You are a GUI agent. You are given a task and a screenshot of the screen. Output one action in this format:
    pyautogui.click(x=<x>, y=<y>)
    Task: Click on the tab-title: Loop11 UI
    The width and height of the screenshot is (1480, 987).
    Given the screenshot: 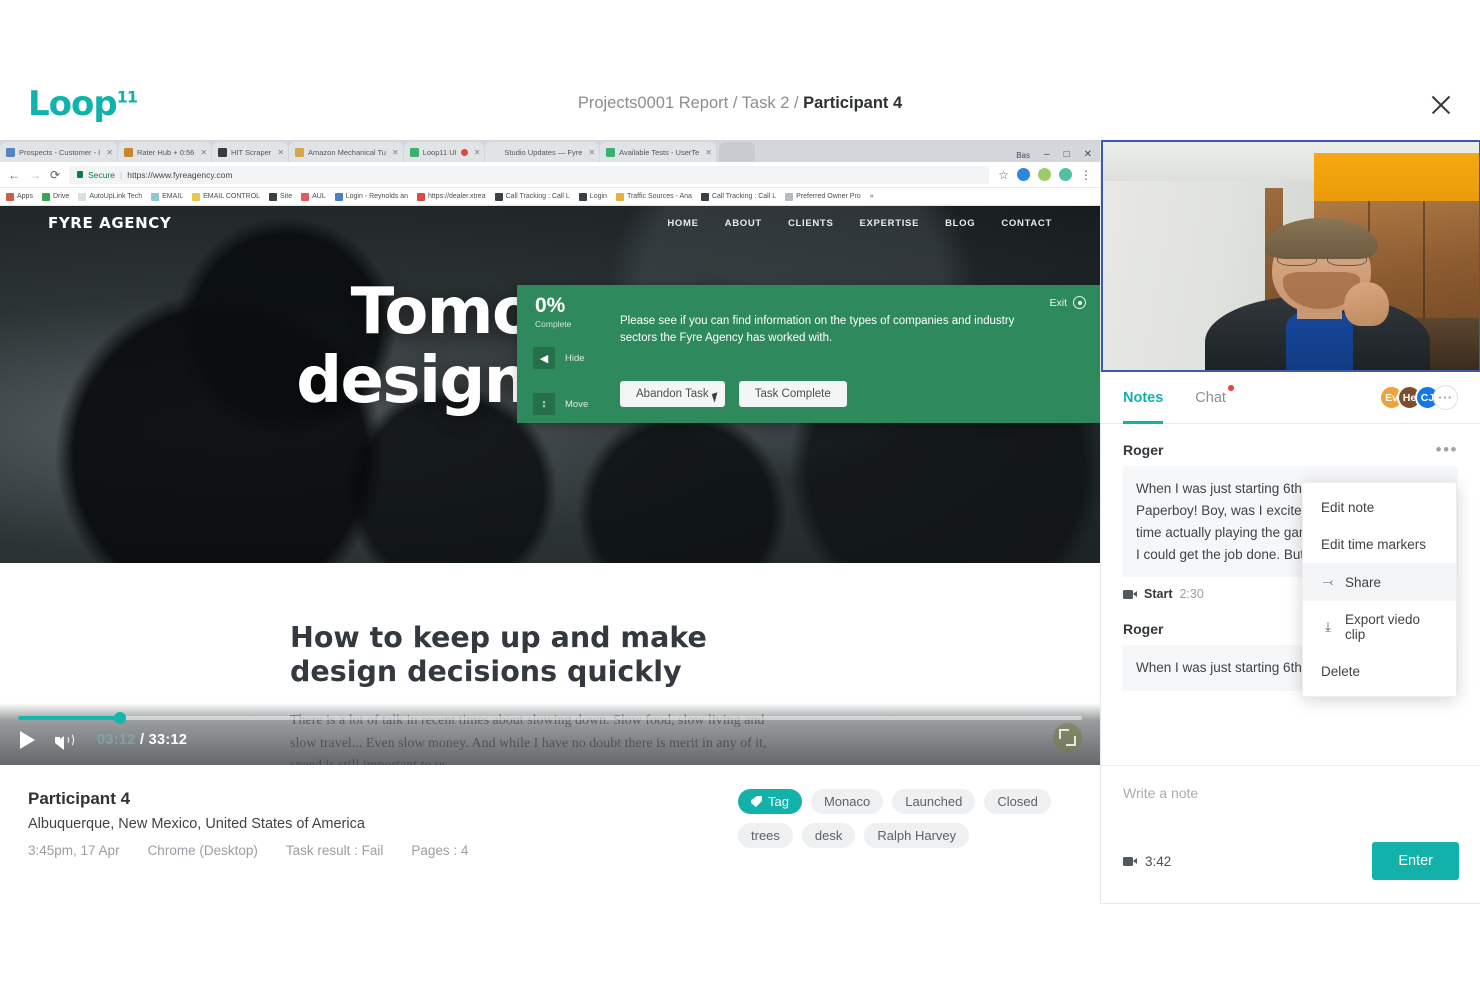 What is the action you would take?
    pyautogui.click(x=439, y=152)
    